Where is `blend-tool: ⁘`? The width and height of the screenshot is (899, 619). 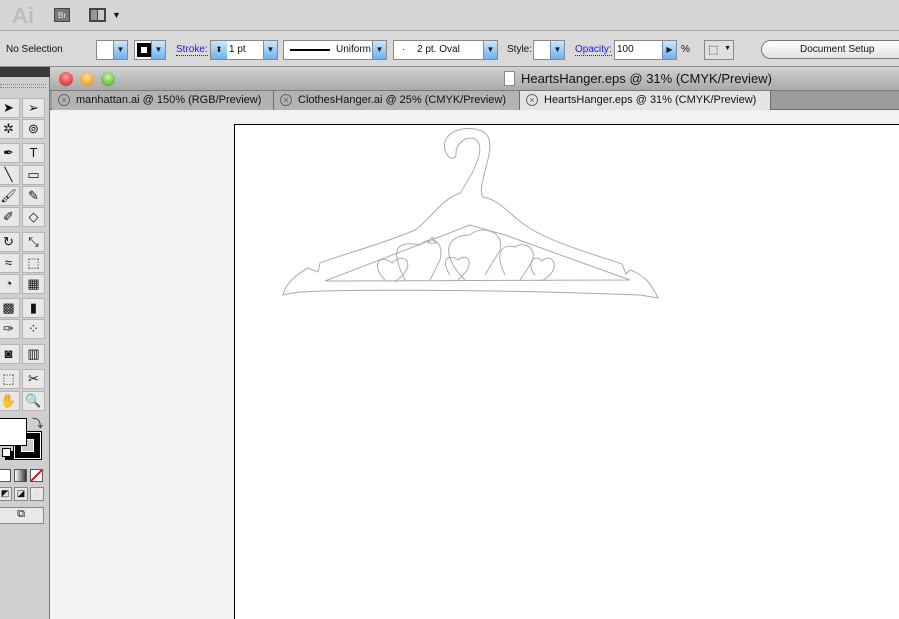
blend-tool: ⁘ is located at coordinates (33, 329).